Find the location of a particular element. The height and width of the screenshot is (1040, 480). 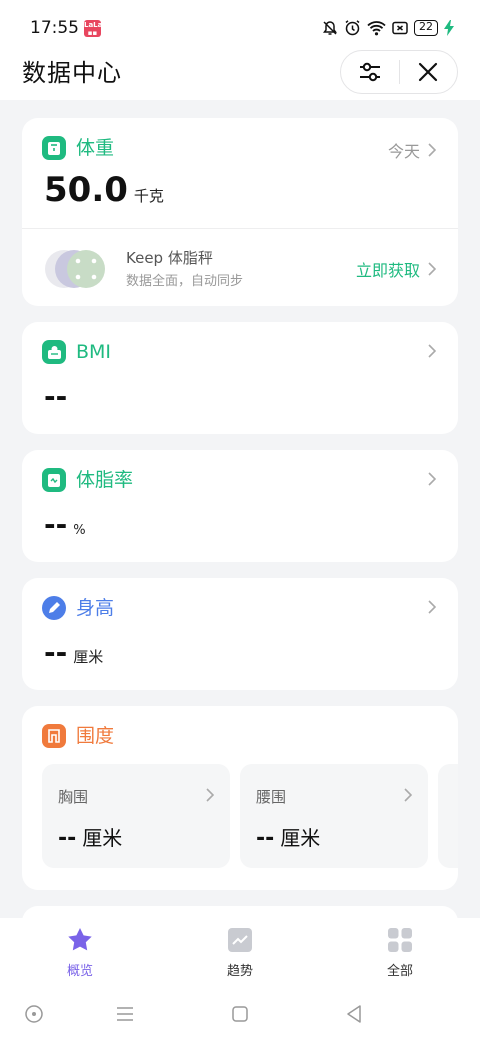

close-icon is located at coordinates (428, 72).